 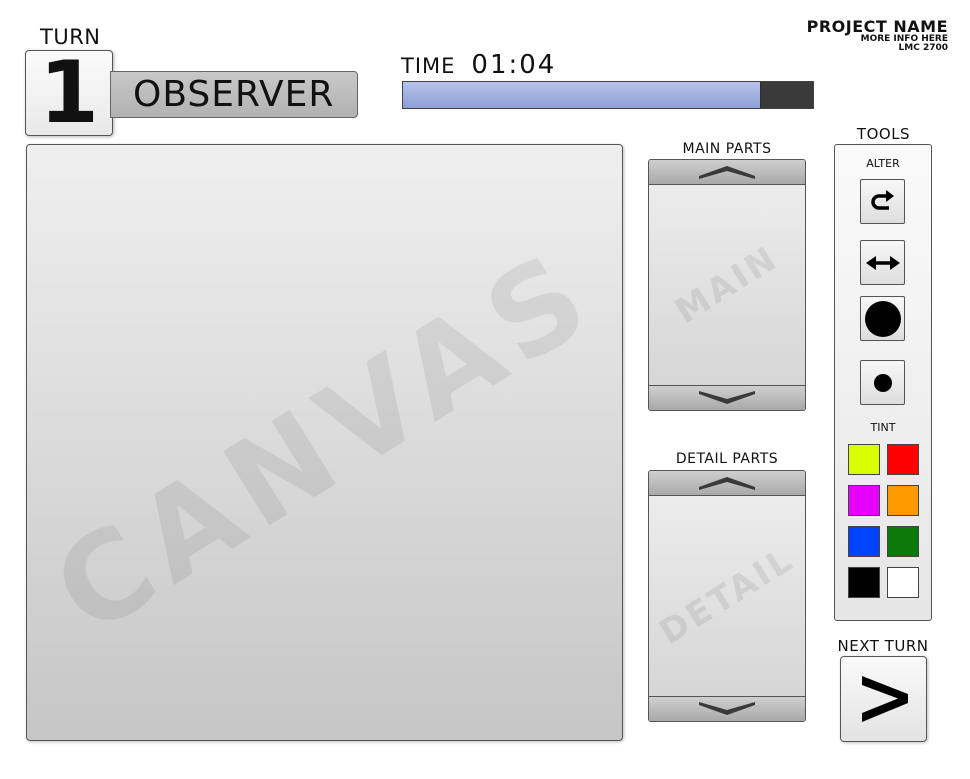 I want to click on detail-parts-scroll-down-button, so click(x=727, y=708).